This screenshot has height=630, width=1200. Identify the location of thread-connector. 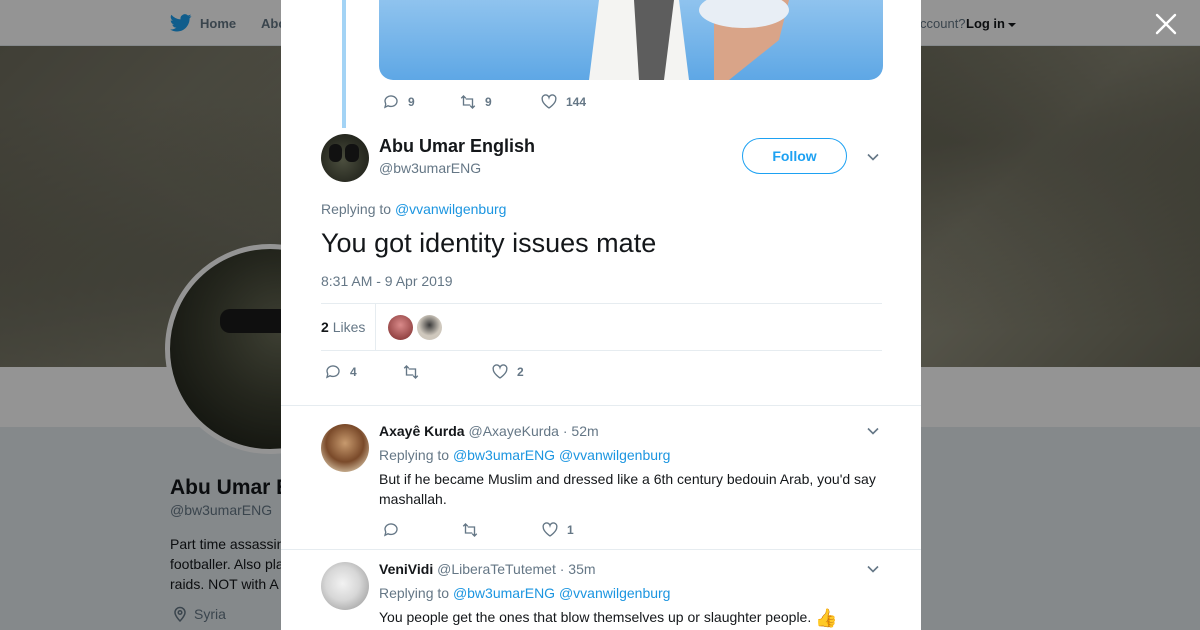
(344, 64).